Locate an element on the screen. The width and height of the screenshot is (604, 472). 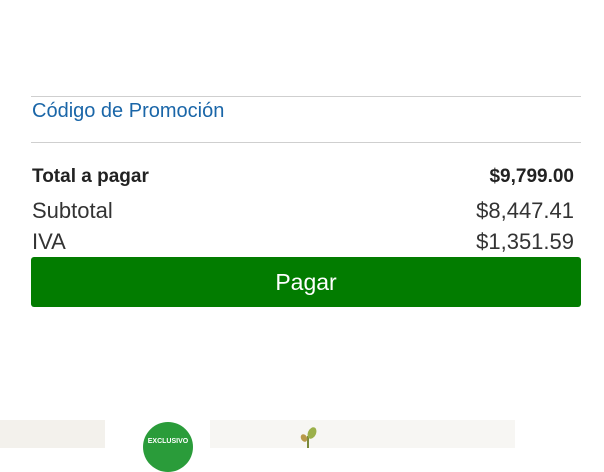
subtotal-label: Subtotal is located at coordinates (72, 210).